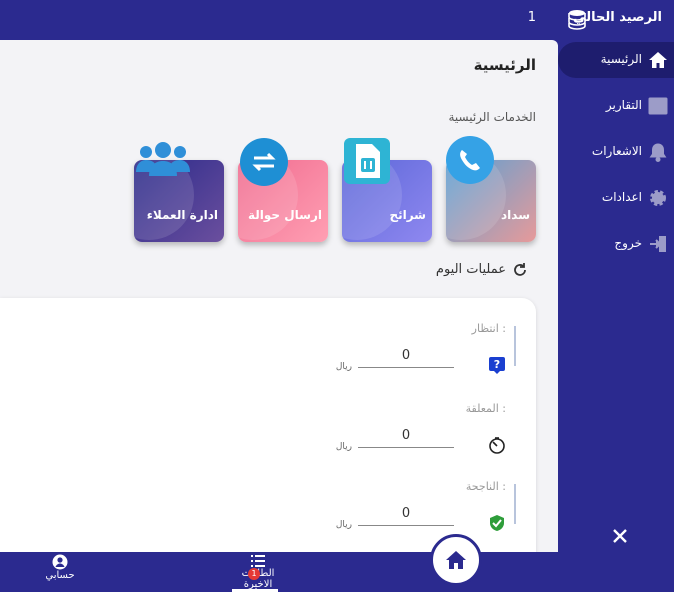  I want to click on timer-icon, so click(497, 445).